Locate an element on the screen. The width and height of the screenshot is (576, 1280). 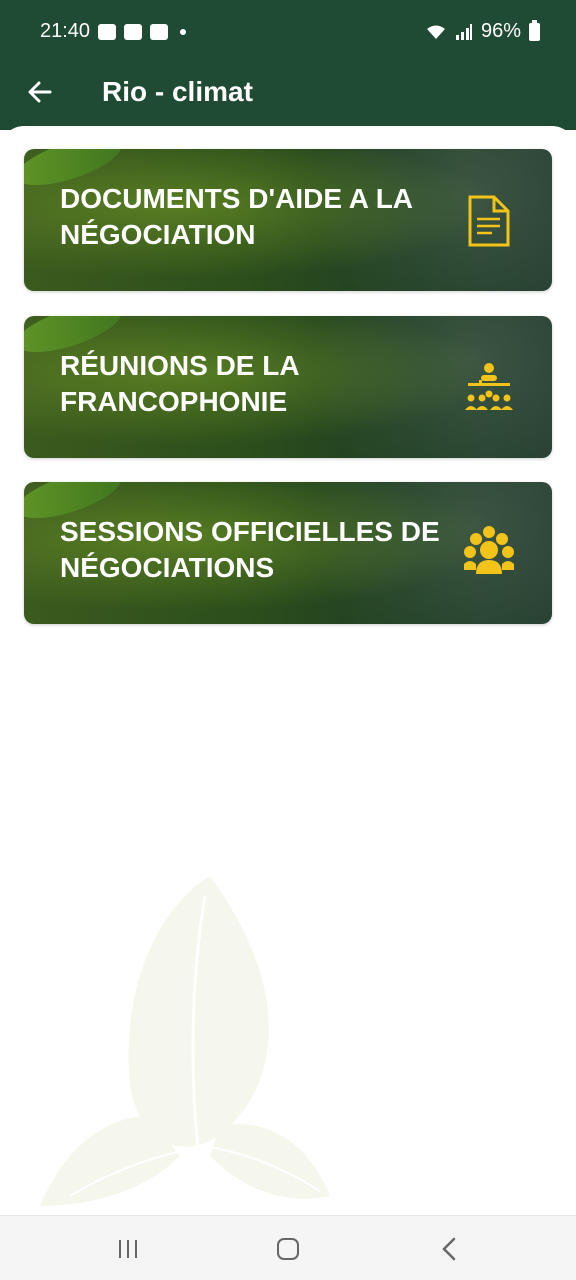
notification-icons is located at coordinates (142, 32).